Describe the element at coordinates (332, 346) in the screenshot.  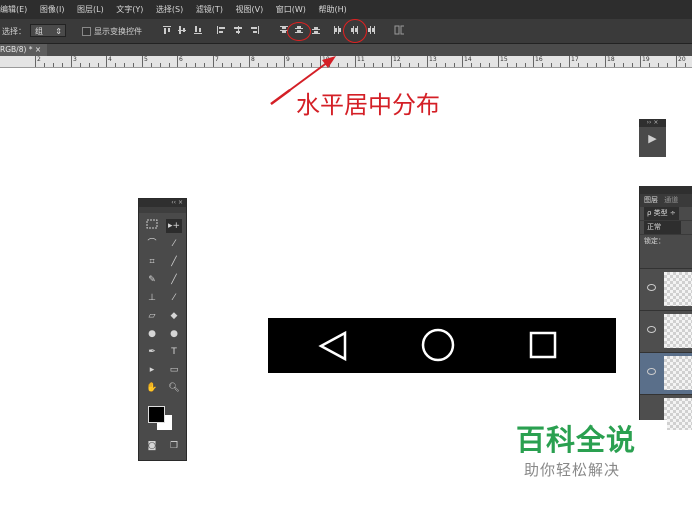
I see `back-triangle-icon` at that location.